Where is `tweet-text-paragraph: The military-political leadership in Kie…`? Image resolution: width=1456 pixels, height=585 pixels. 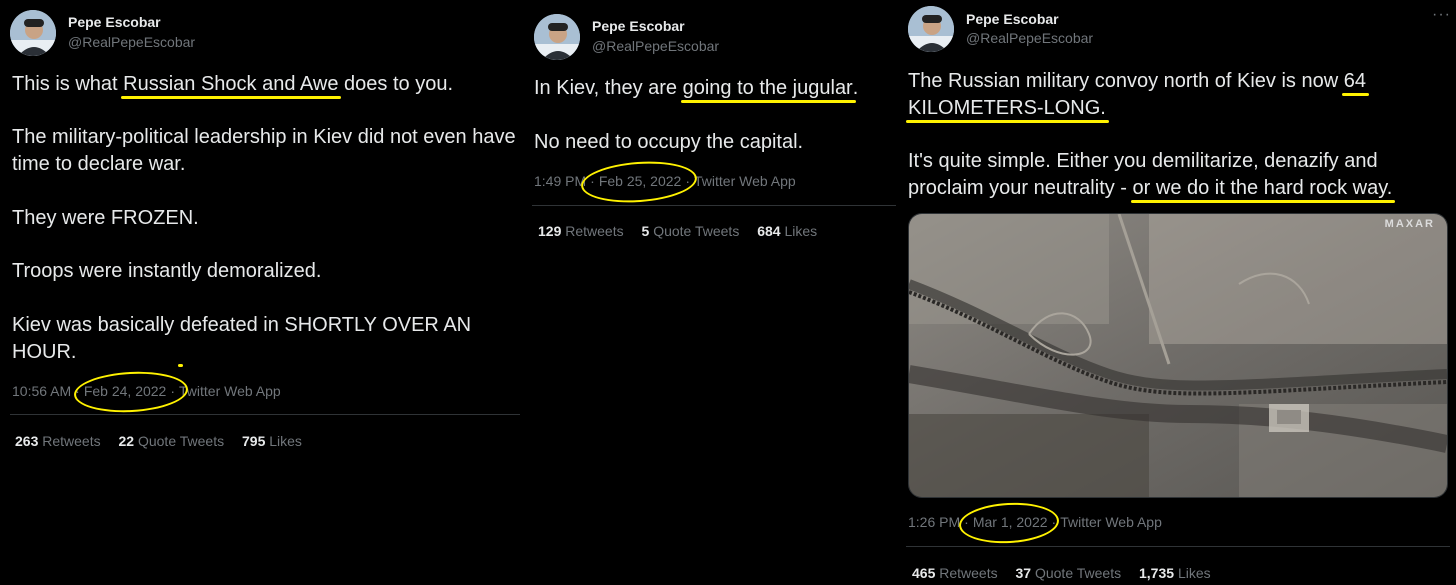
tweet-text-paragraph: The military-political leadership in Kie… is located at coordinates (264, 150).